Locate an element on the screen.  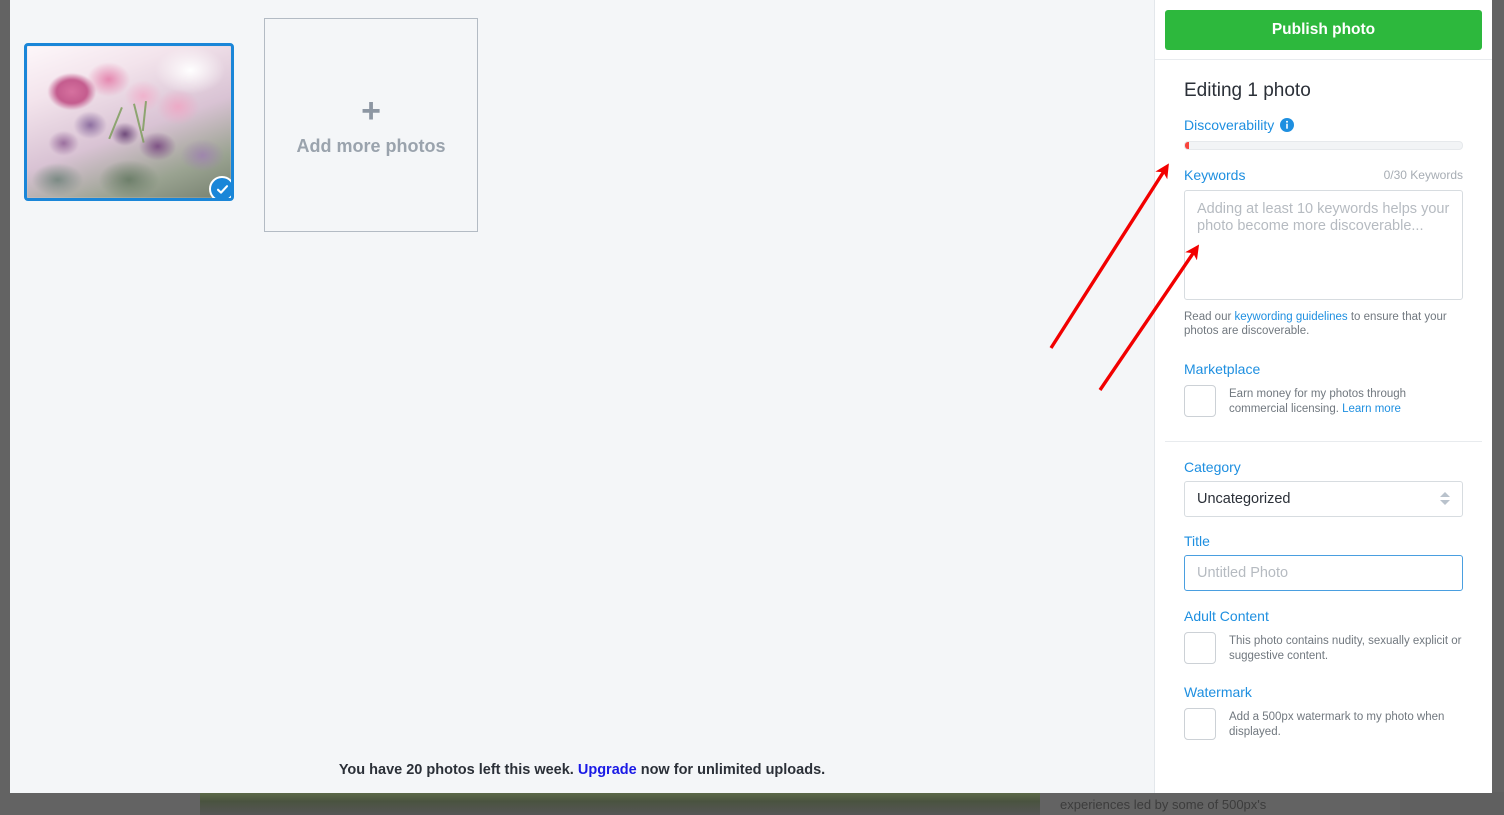
adult-content-label: Adult Content is located at coordinates (1226, 615).